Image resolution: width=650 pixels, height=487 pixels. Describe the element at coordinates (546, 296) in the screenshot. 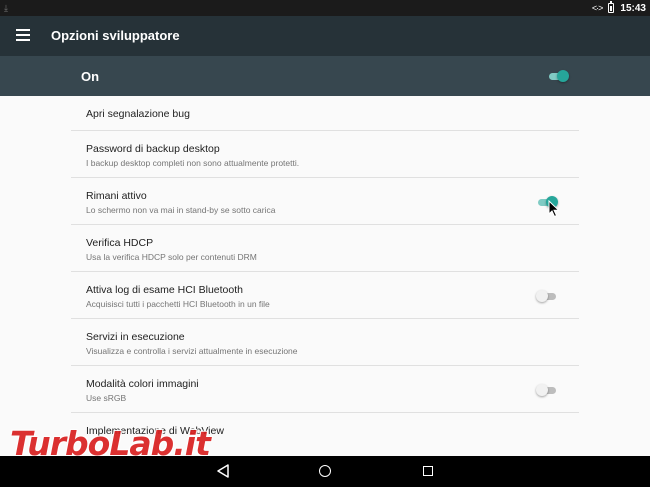

I see `bluetooth-hci-log-toggle` at that location.